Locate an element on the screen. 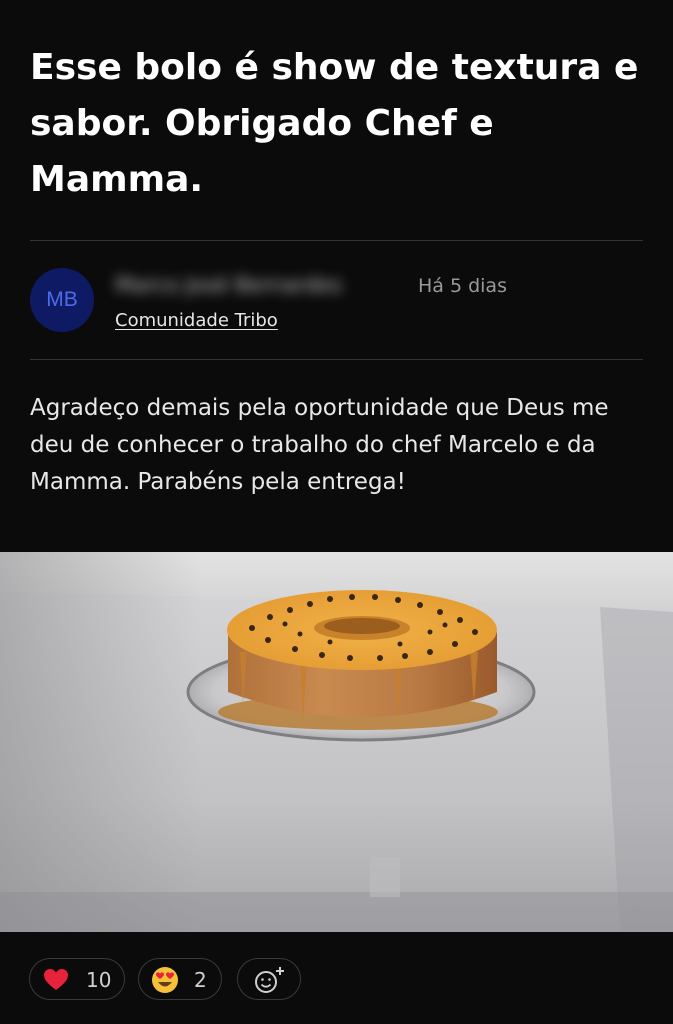  heart-icon is located at coordinates (56, 979).